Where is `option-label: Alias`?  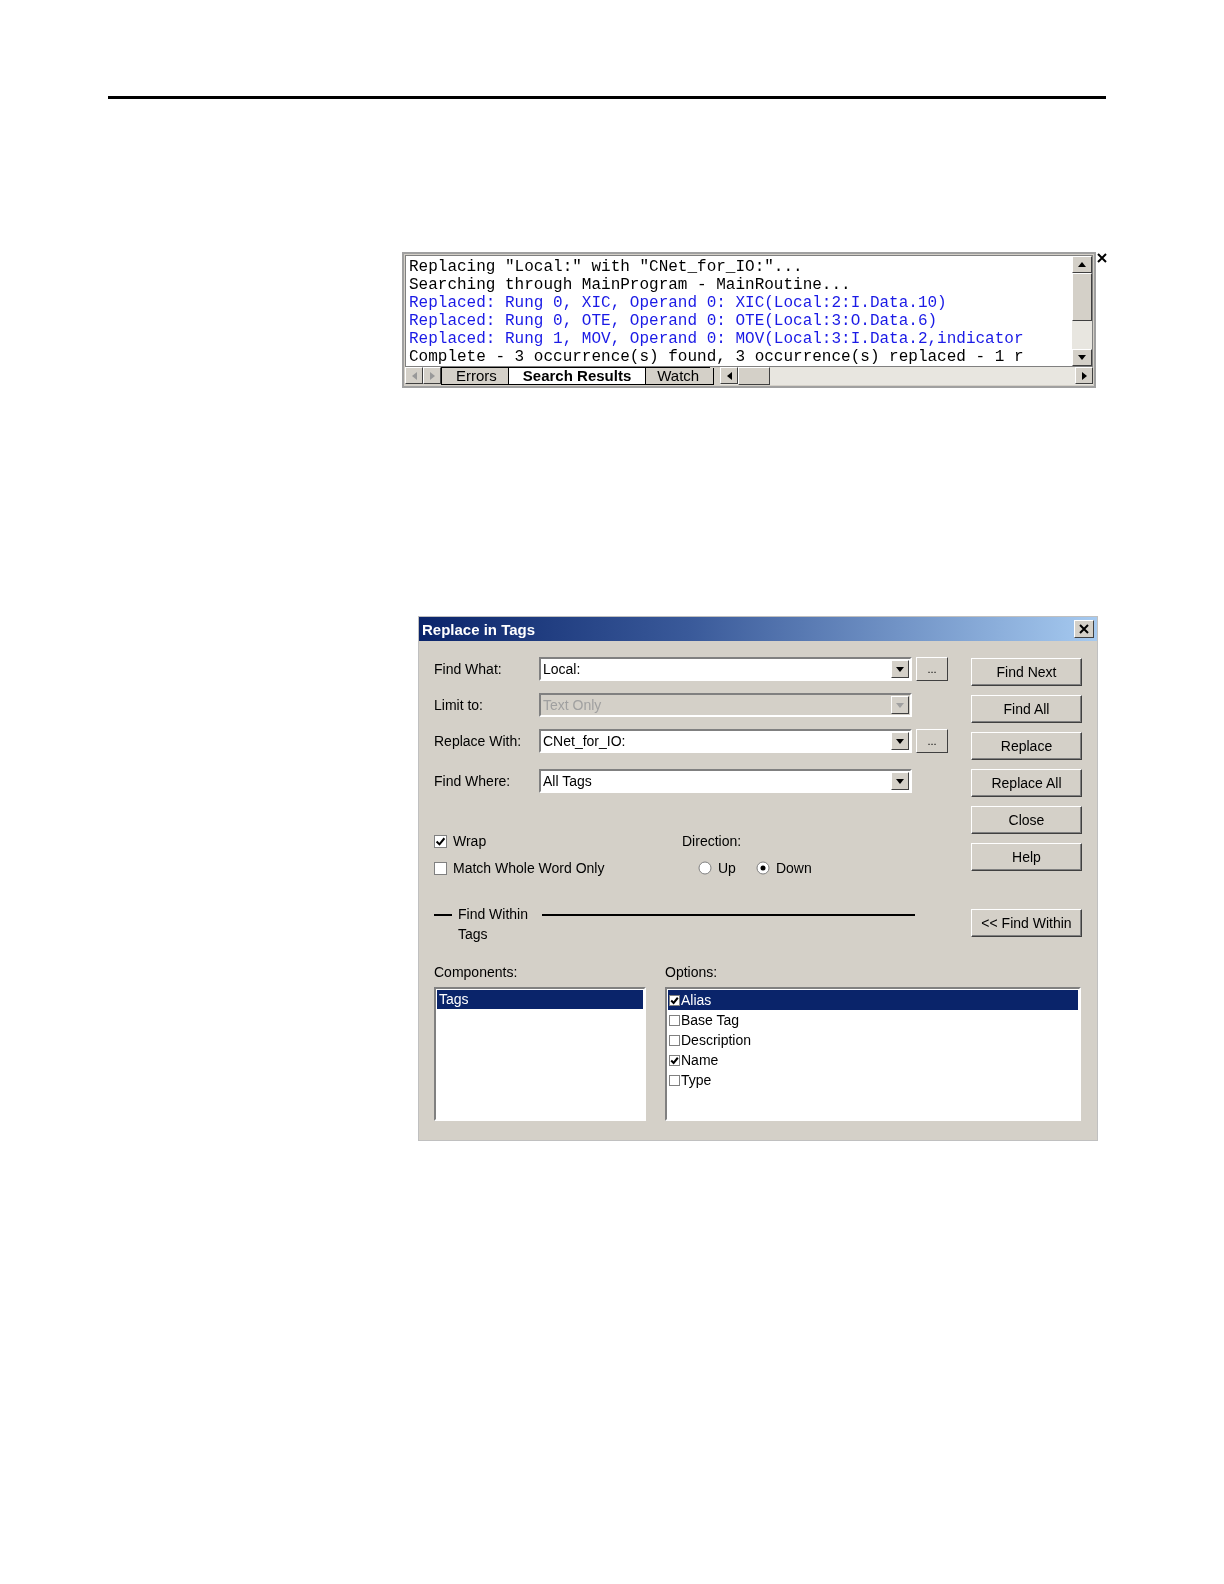
option-label: Alias is located at coordinates (696, 1000).